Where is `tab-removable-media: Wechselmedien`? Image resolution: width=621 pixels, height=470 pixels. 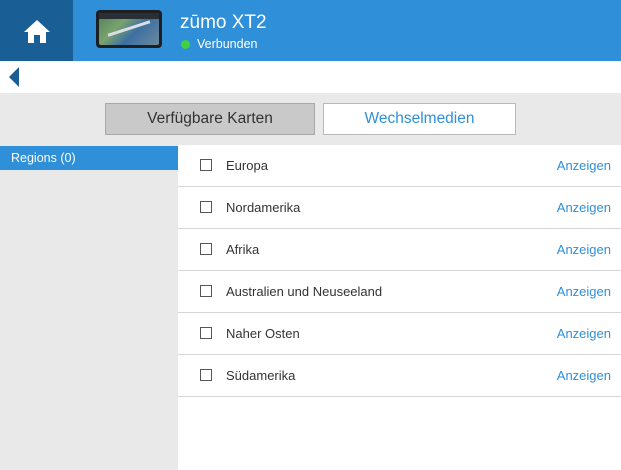 tab-removable-media: Wechselmedien is located at coordinates (419, 119).